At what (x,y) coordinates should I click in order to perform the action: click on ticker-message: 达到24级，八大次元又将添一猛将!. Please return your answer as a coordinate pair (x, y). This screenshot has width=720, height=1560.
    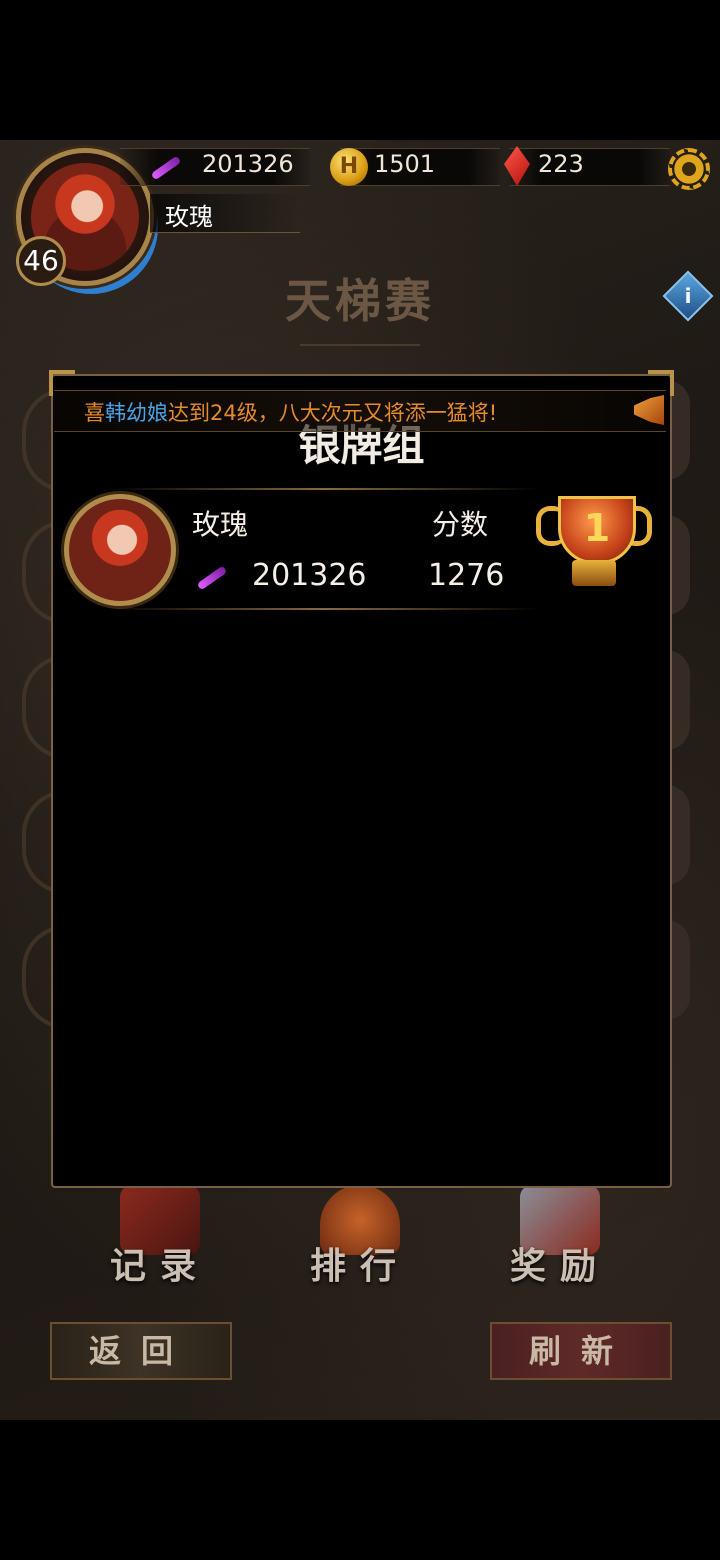
    Looking at the image, I should click on (333, 413).